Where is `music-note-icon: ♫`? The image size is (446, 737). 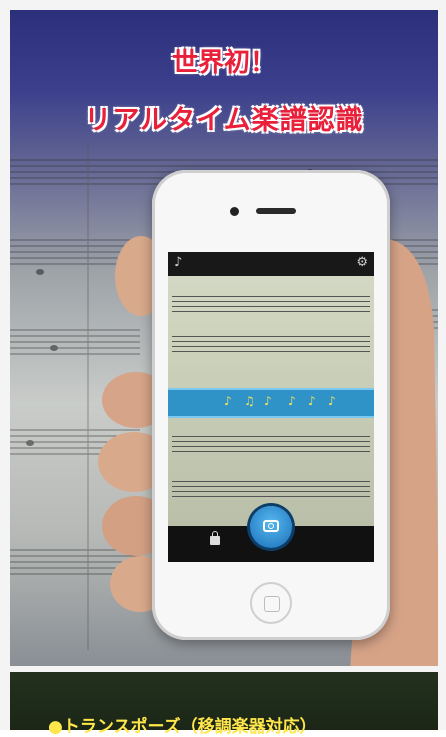 music-note-icon: ♫ is located at coordinates (249, 401).